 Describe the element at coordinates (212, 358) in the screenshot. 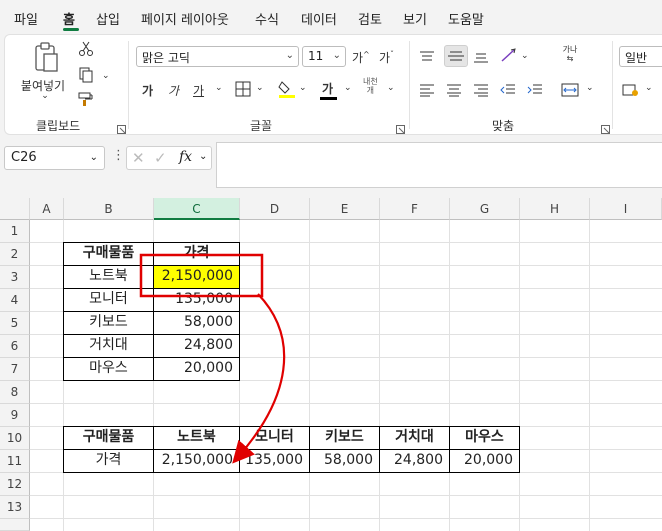

I see `annotation-overlay` at that location.